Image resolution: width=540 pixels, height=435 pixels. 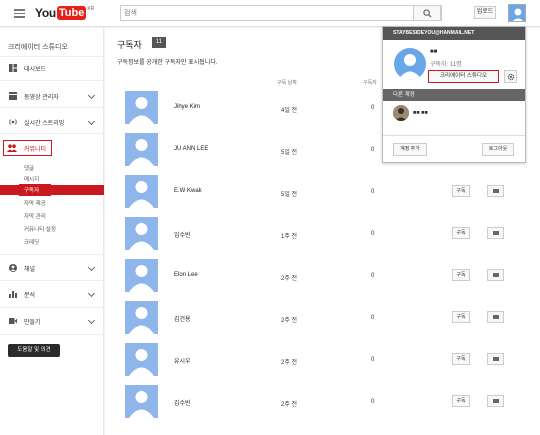 I want to click on live-icon, so click(x=13, y=122).